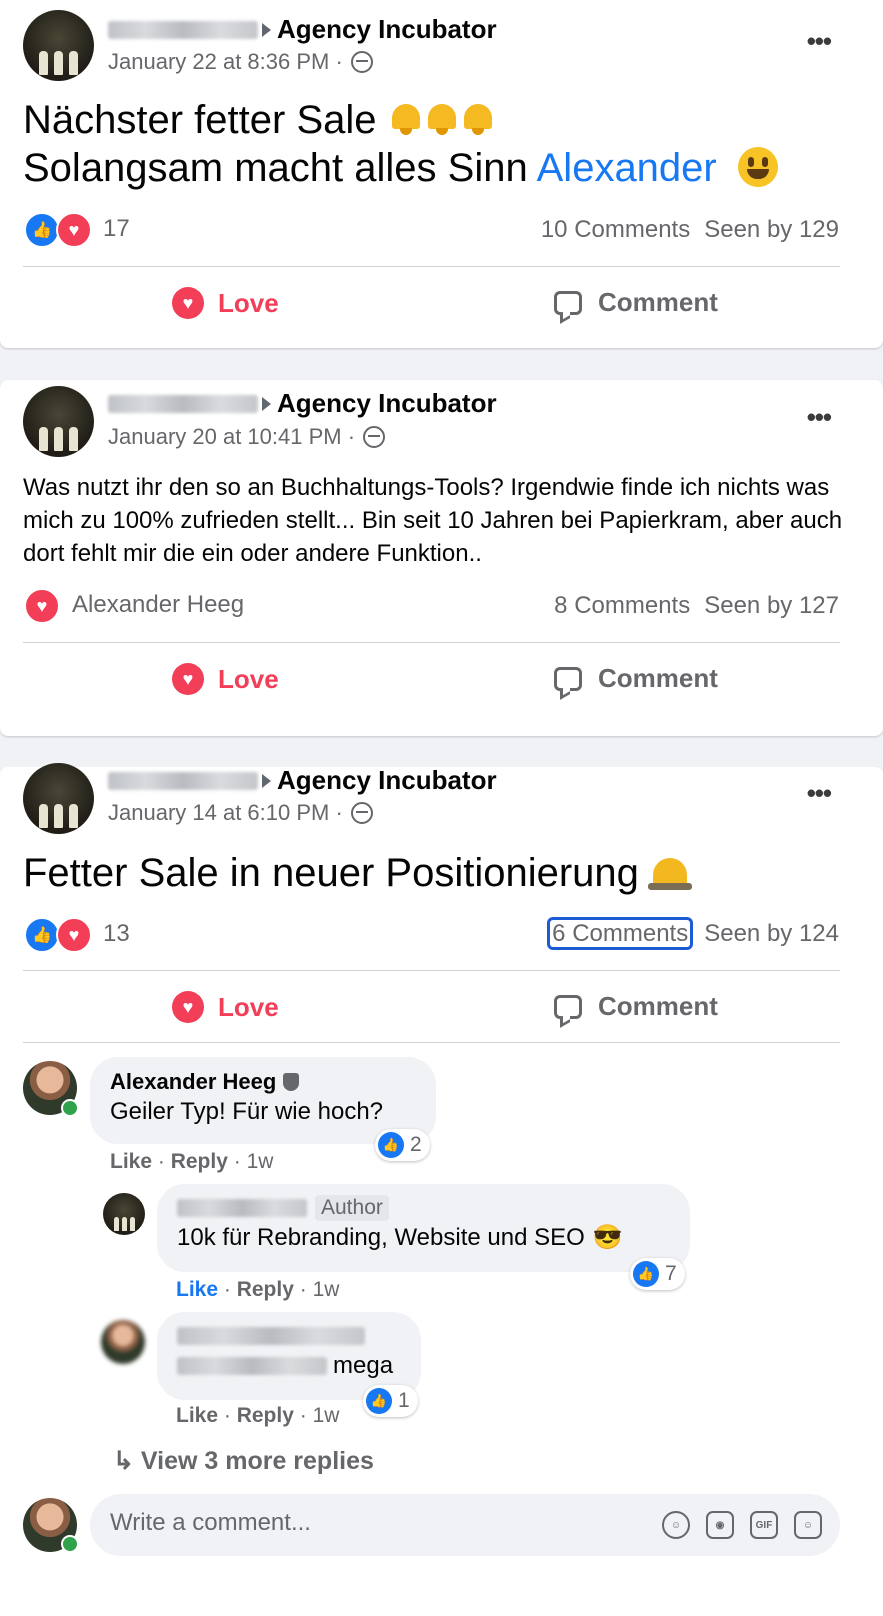 The height and width of the screenshot is (1616, 883). What do you see at coordinates (622, 605) in the screenshot?
I see `comments-count-link: 8 Comments` at bounding box center [622, 605].